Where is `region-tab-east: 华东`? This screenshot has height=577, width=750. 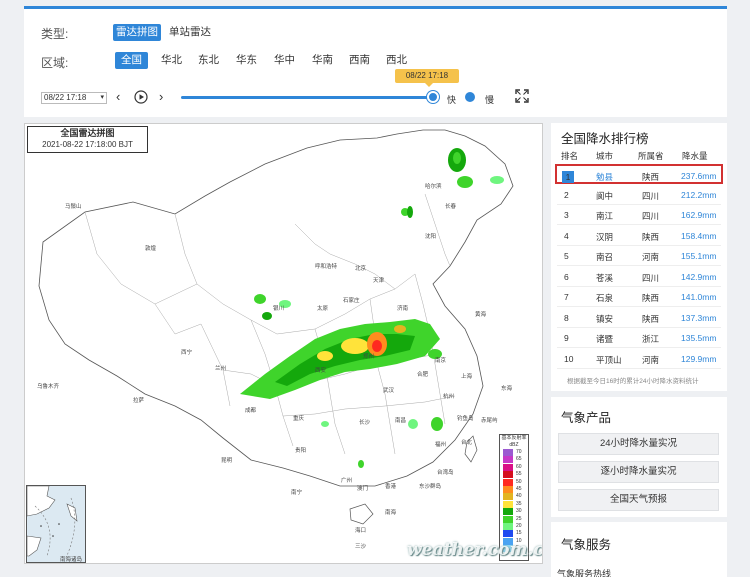 region-tab-east: 华东 is located at coordinates (246, 60).